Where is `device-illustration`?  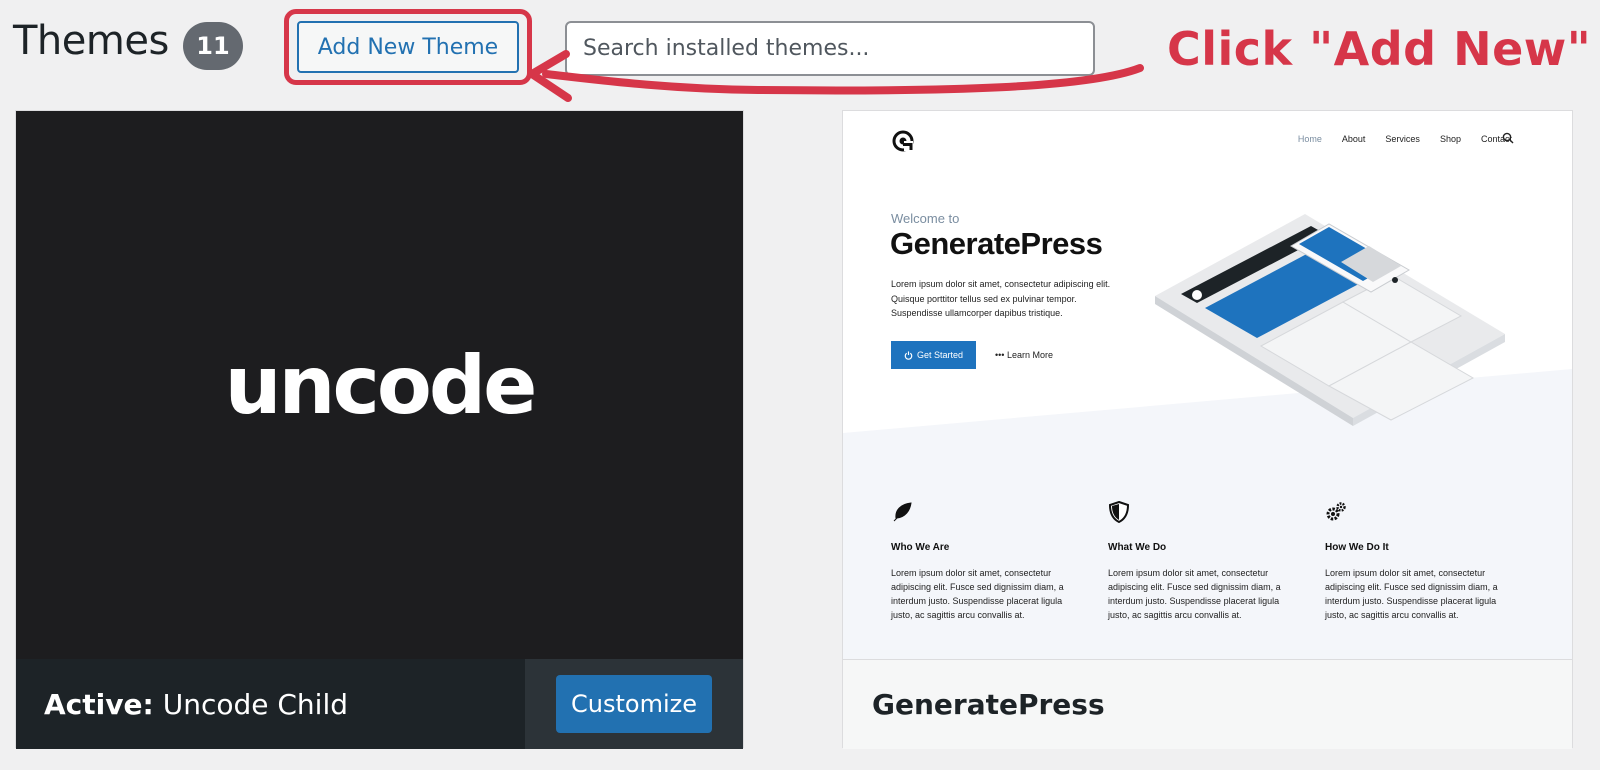
device-illustration is located at coordinates (1330, 320).